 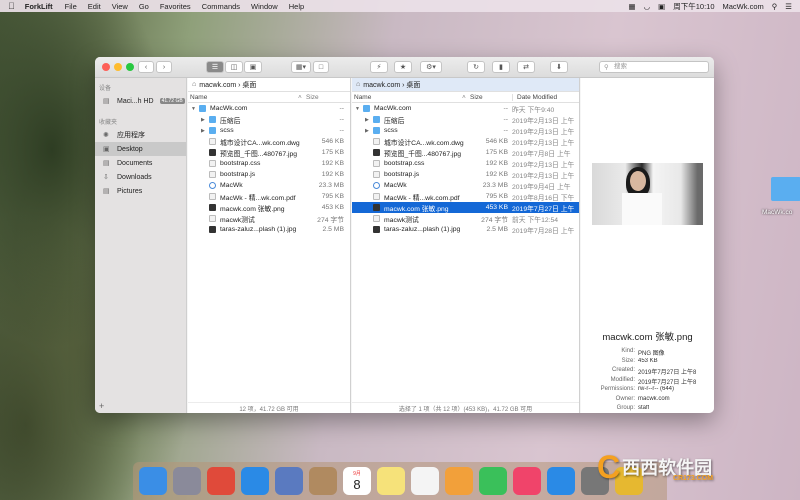 I want to click on wifi-icon: ◡, so click(x=647, y=6).